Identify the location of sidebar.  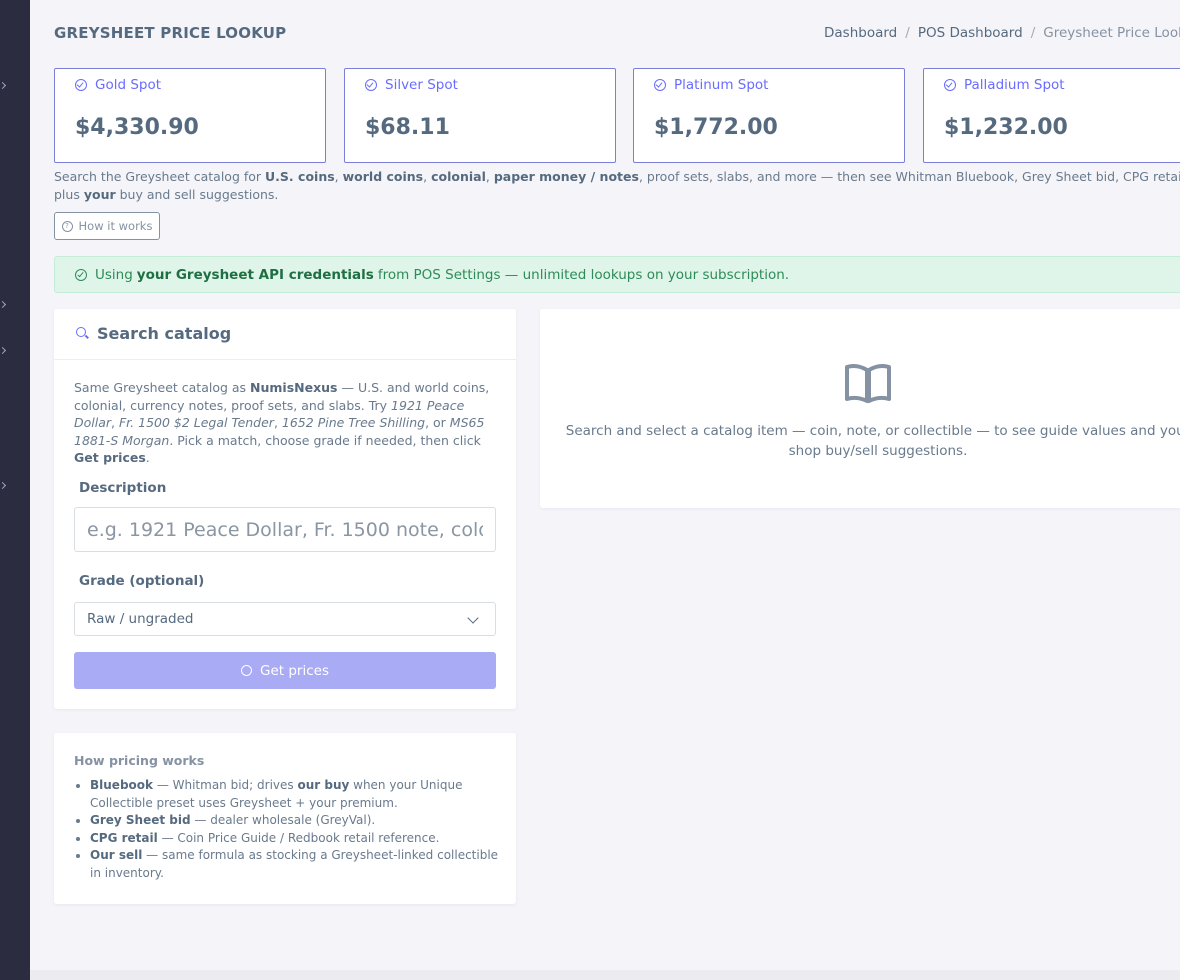
(15, 490).